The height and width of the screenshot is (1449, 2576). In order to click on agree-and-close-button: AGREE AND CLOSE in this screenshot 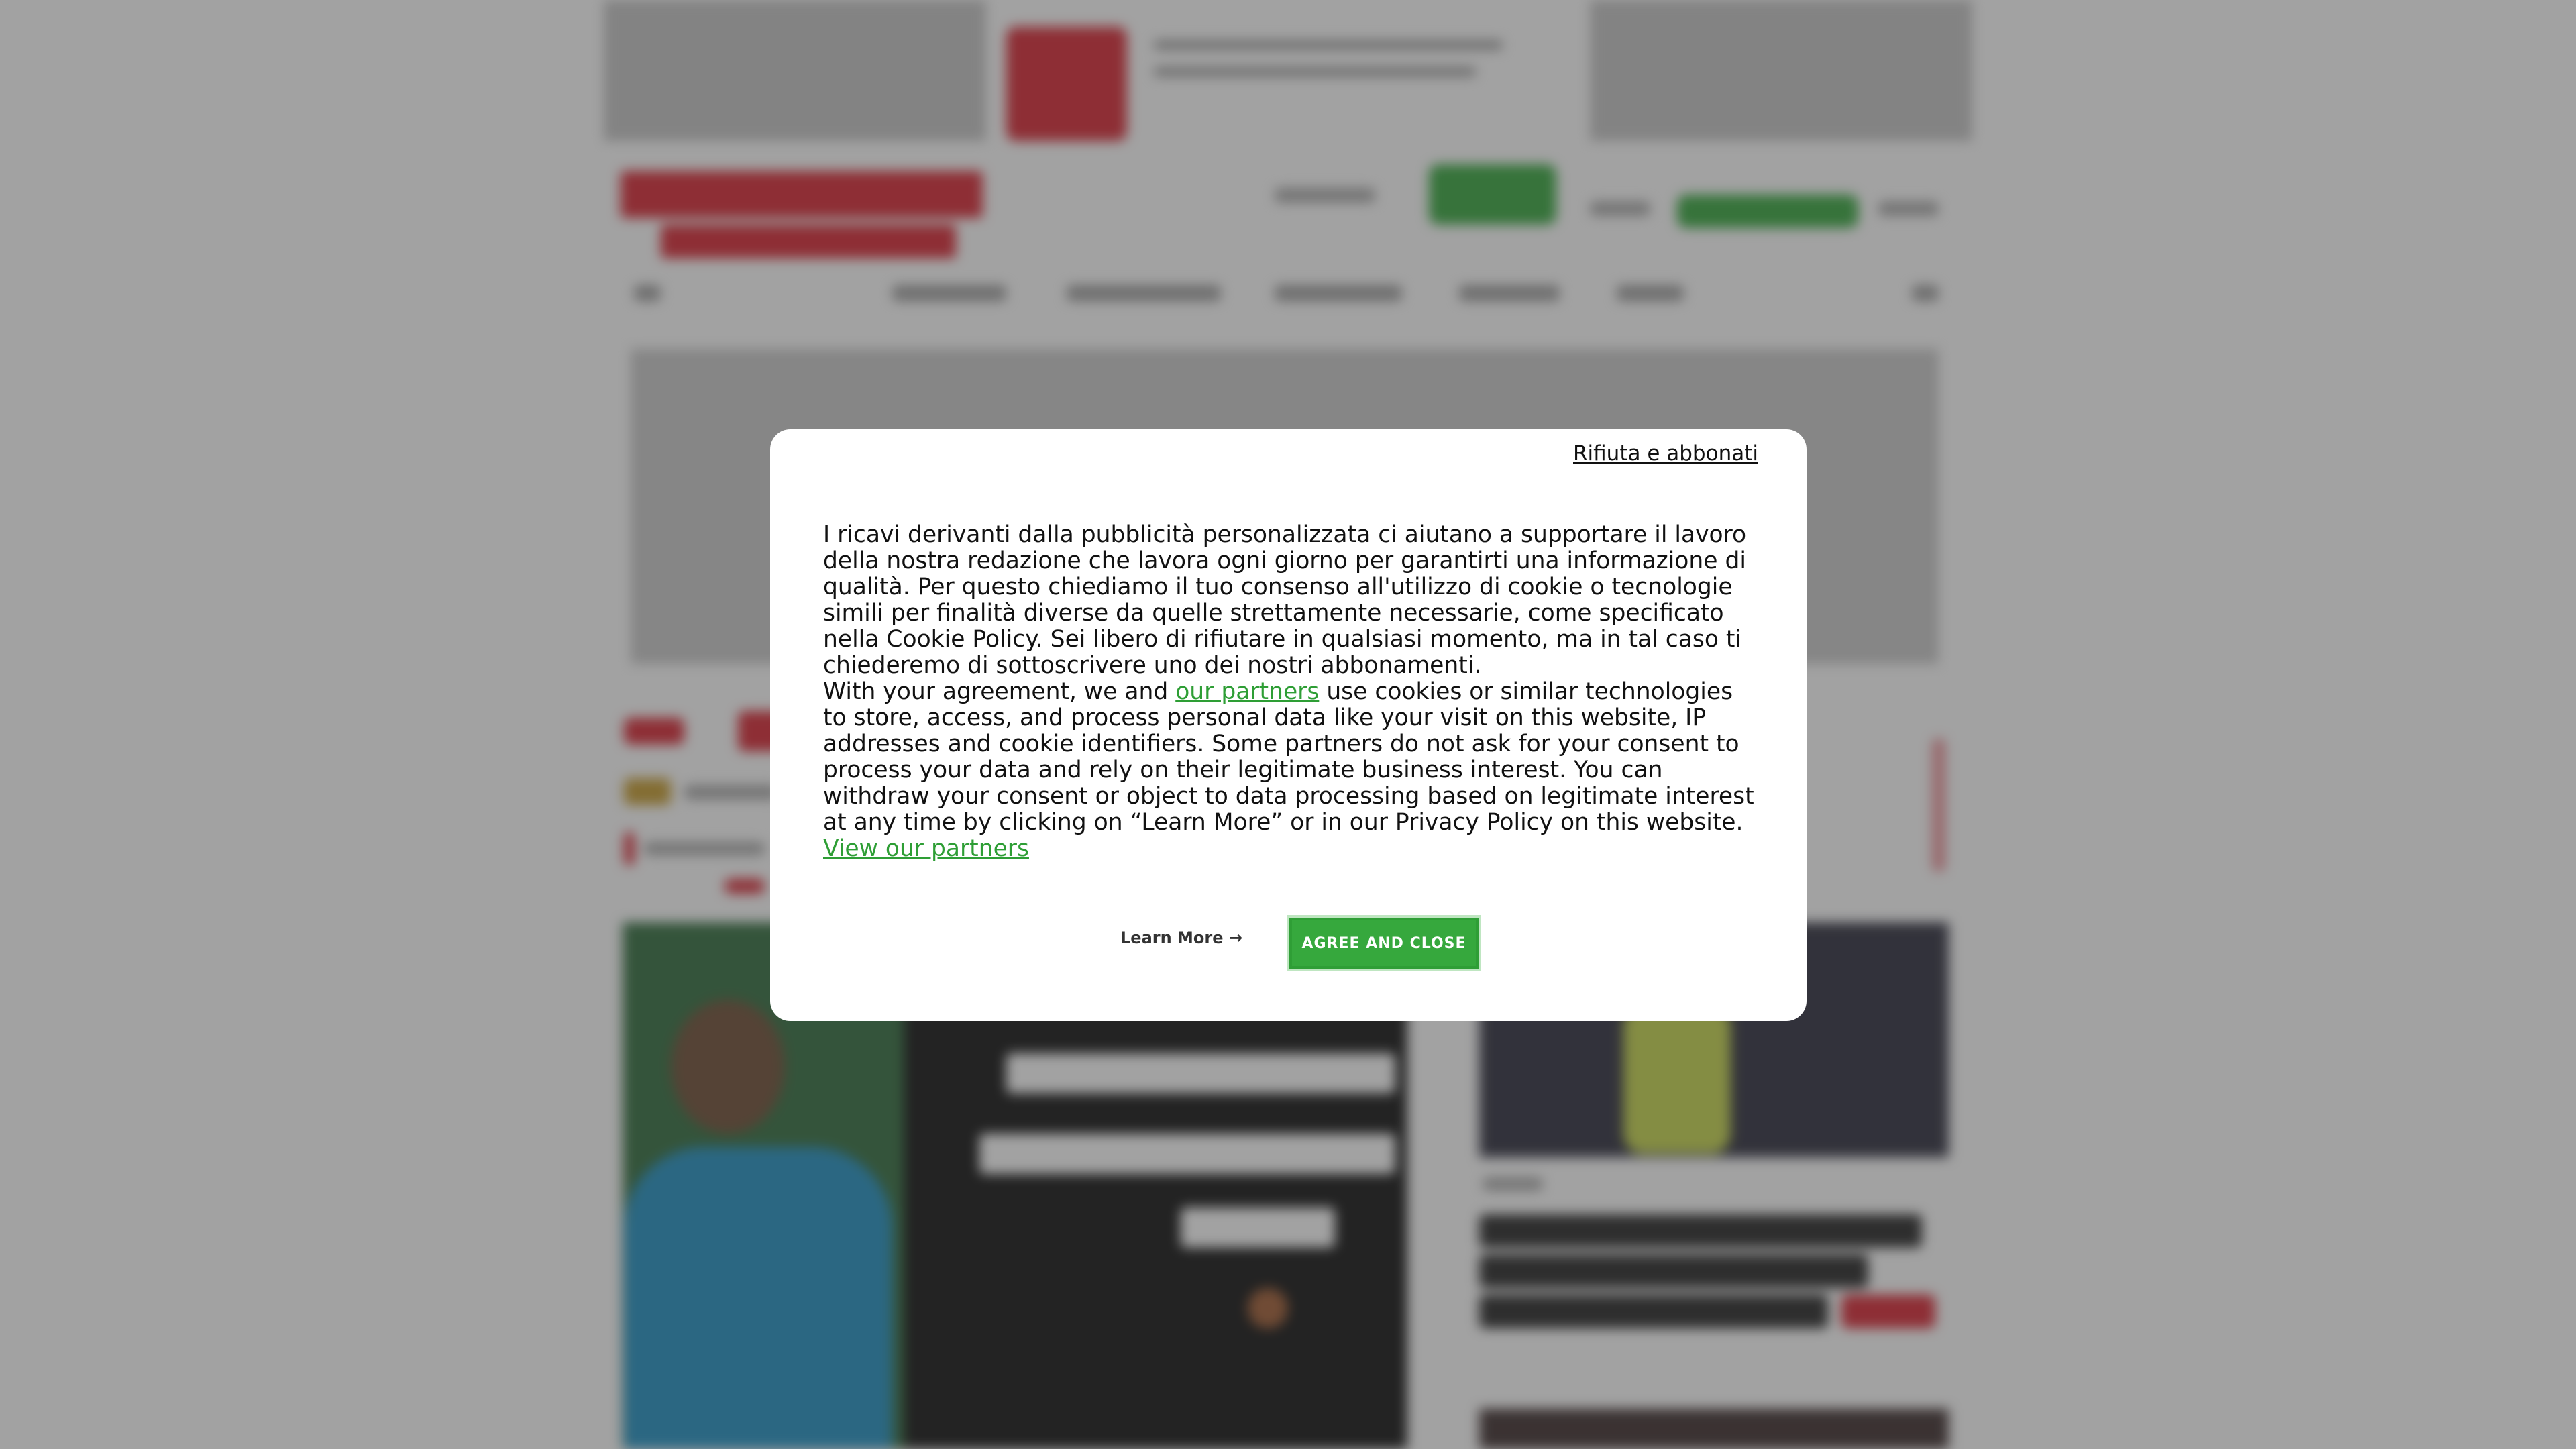, I will do `click(1384, 943)`.